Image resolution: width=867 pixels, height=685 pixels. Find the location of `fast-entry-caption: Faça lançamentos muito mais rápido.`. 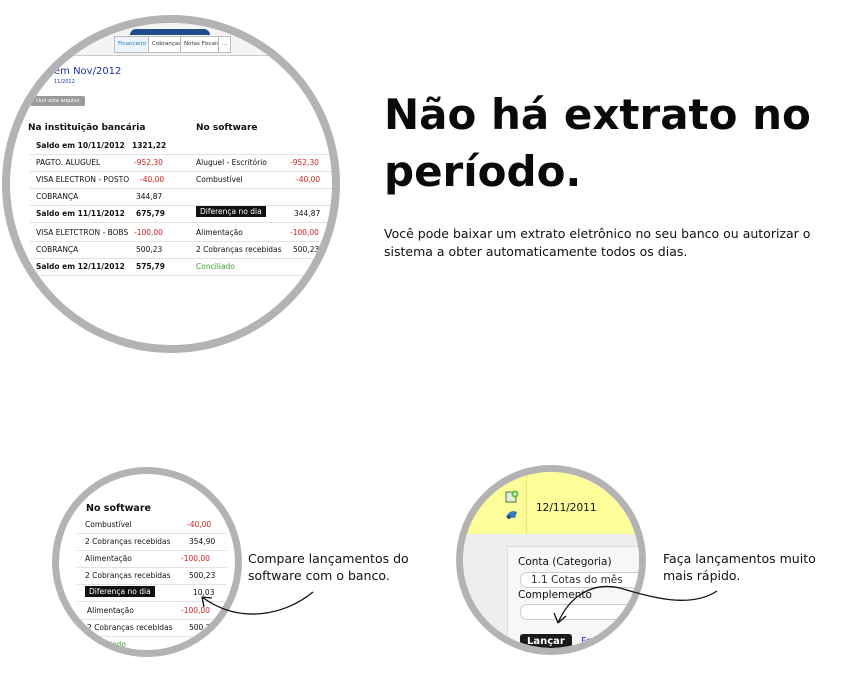

fast-entry-caption: Faça lançamentos muito mais rápido. is located at coordinates (739, 567).